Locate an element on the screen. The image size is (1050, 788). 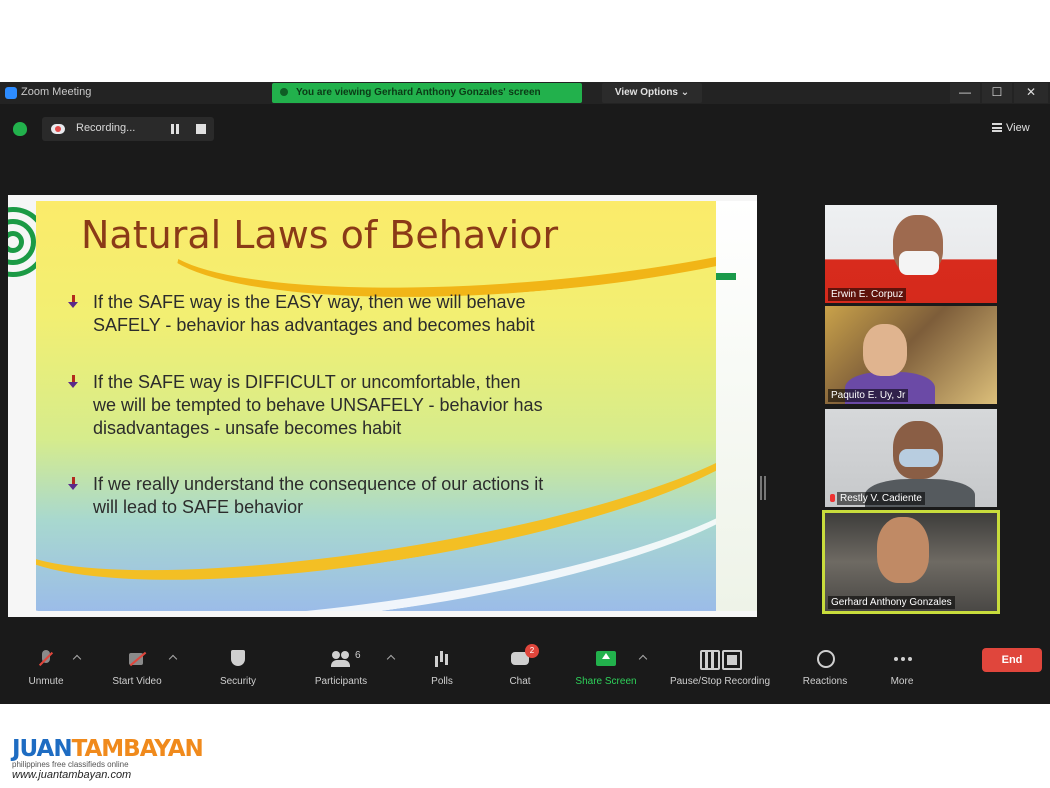
participant-video-tile: Paquito E. Uy, Jr is located at coordinates (911, 355).